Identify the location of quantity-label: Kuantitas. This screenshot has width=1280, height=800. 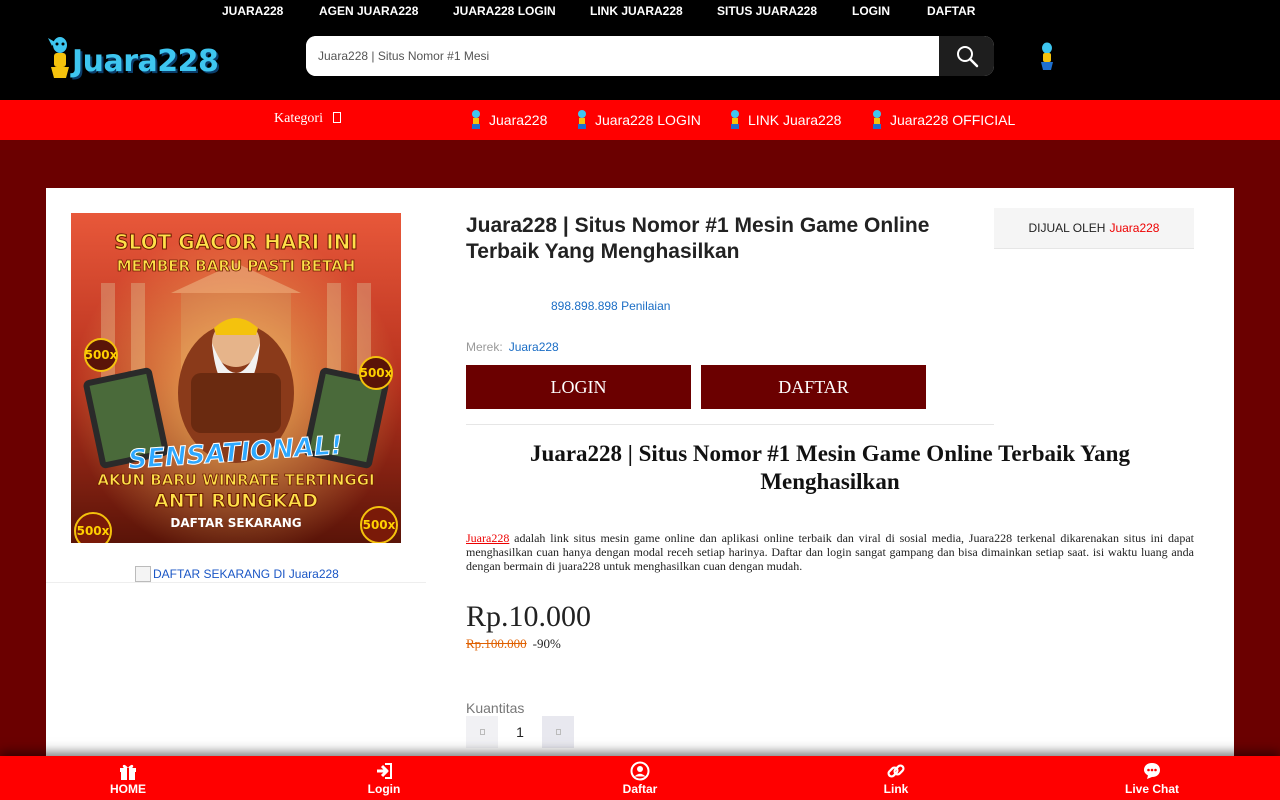
(495, 708).